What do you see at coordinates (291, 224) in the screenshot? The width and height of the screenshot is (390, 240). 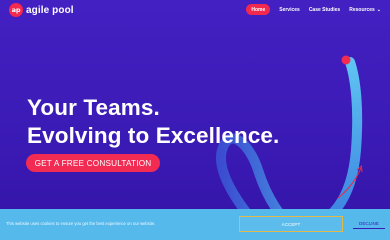 I see `accept-cookies-button: ACCEPT` at bounding box center [291, 224].